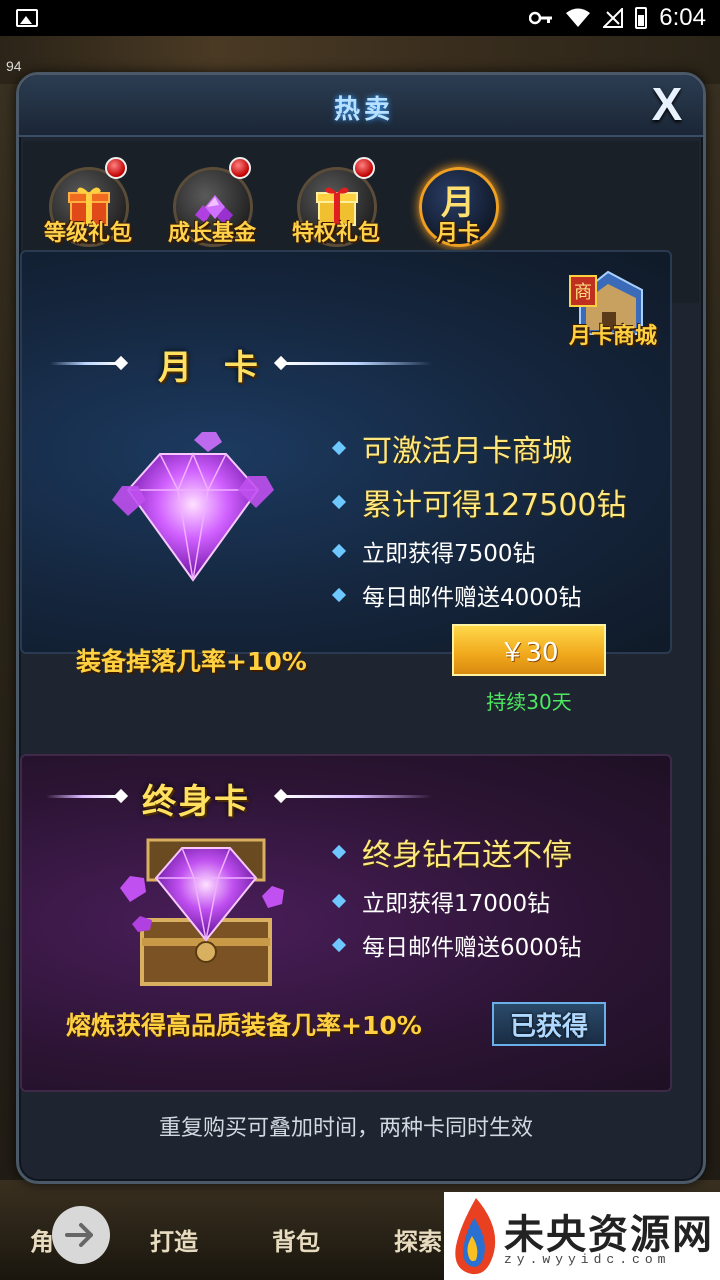  What do you see at coordinates (87, 233) in the screenshot?
I see `tab-label: 等级礼包` at bounding box center [87, 233].